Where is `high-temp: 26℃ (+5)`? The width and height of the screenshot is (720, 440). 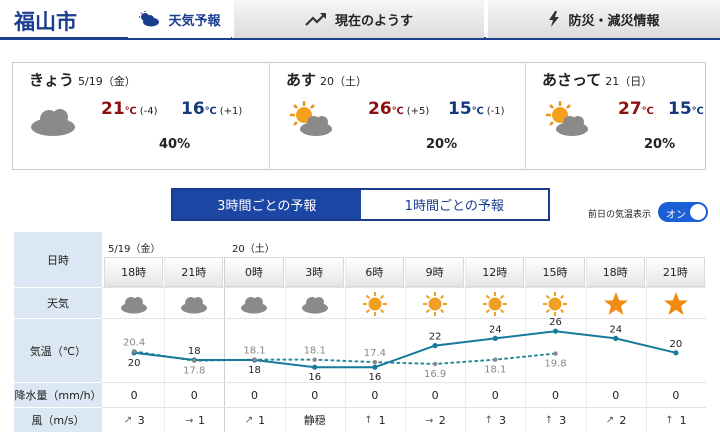
high-temp: 26℃ (+5) is located at coordinates (398, 109).